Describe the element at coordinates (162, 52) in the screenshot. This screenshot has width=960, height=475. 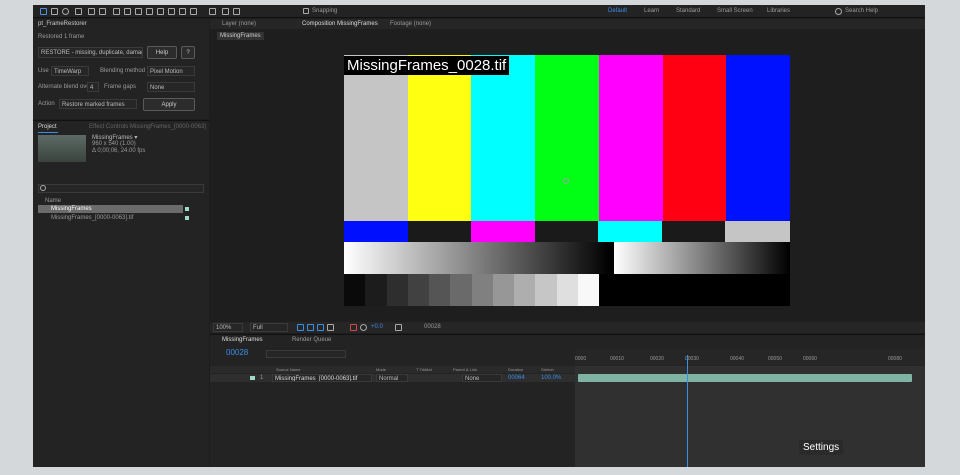
I see `help-button: Help` at that location.